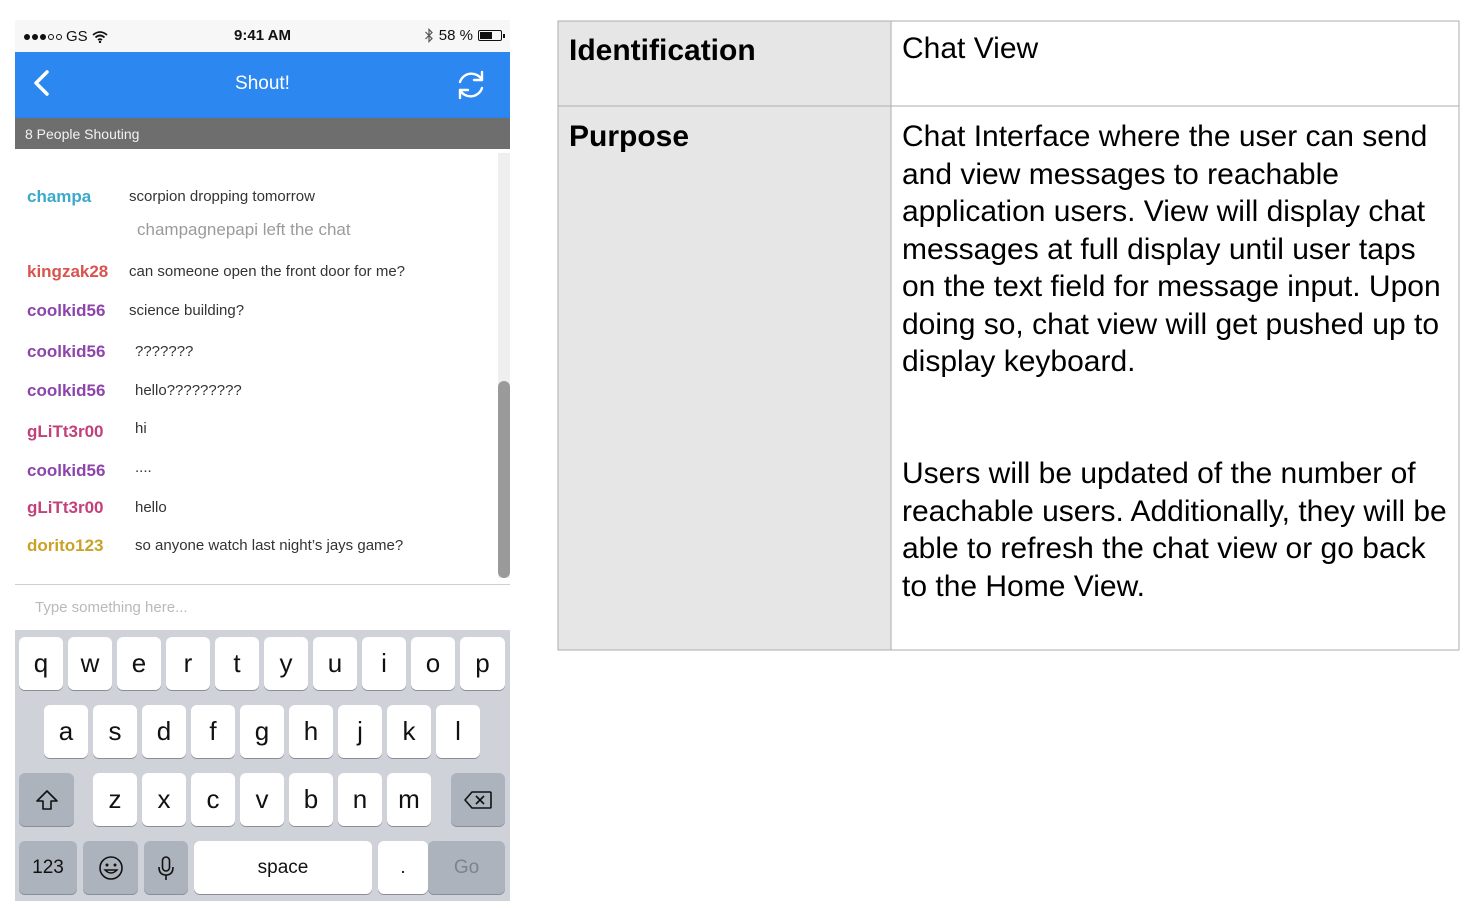 Image resolution: width=1478 pixels, height=918 pixels. I want to click on emoji-icon, so click(110, 867).